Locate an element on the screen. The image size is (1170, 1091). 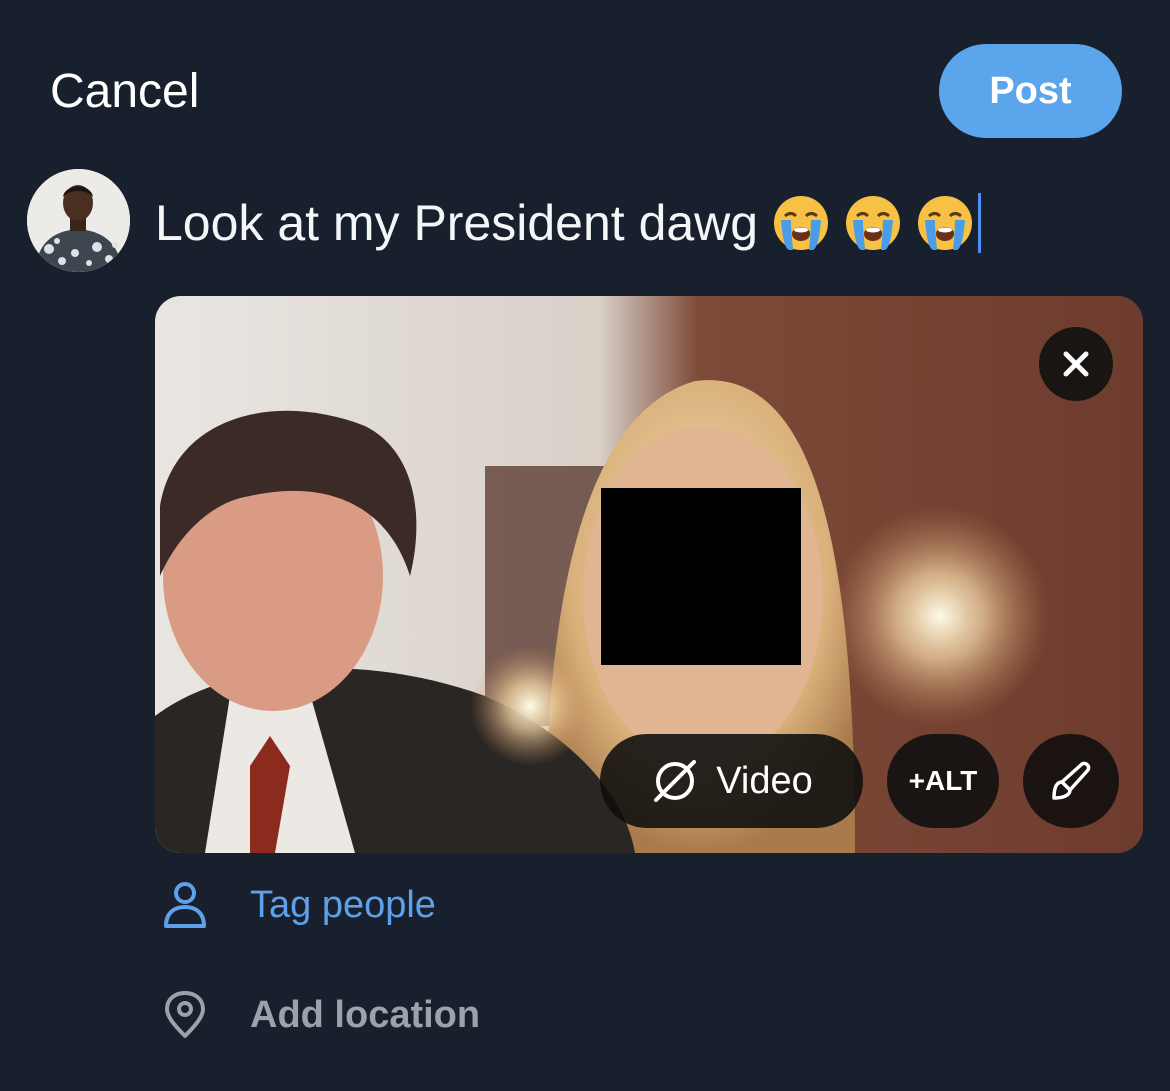
alt-label: +ALT is located at coordinates (943, 780).